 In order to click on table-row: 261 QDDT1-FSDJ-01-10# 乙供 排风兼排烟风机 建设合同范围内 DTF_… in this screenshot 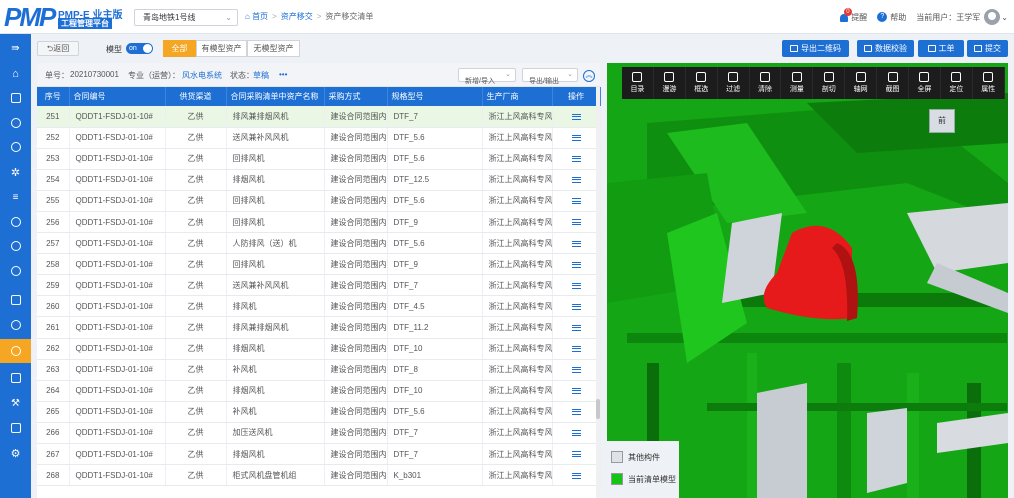, I will do `click(319, 327)`.